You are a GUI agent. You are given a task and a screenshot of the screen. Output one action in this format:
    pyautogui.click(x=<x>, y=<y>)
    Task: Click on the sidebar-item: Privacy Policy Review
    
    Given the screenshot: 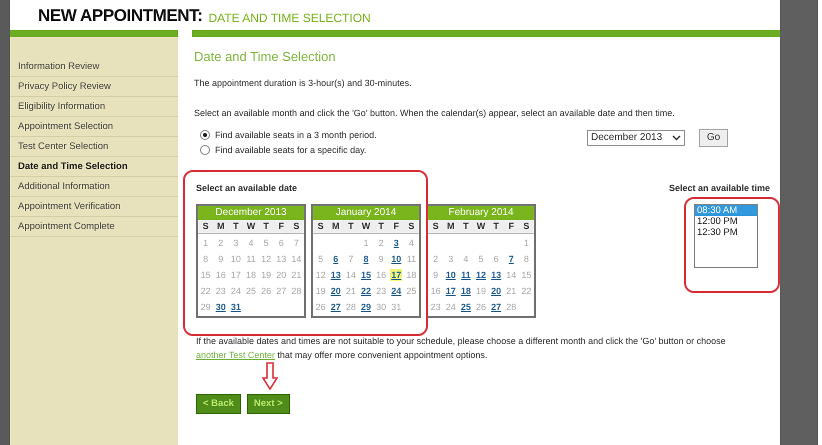 What is the action you would take?
    pyautogui.click(x=94, y=87)
    